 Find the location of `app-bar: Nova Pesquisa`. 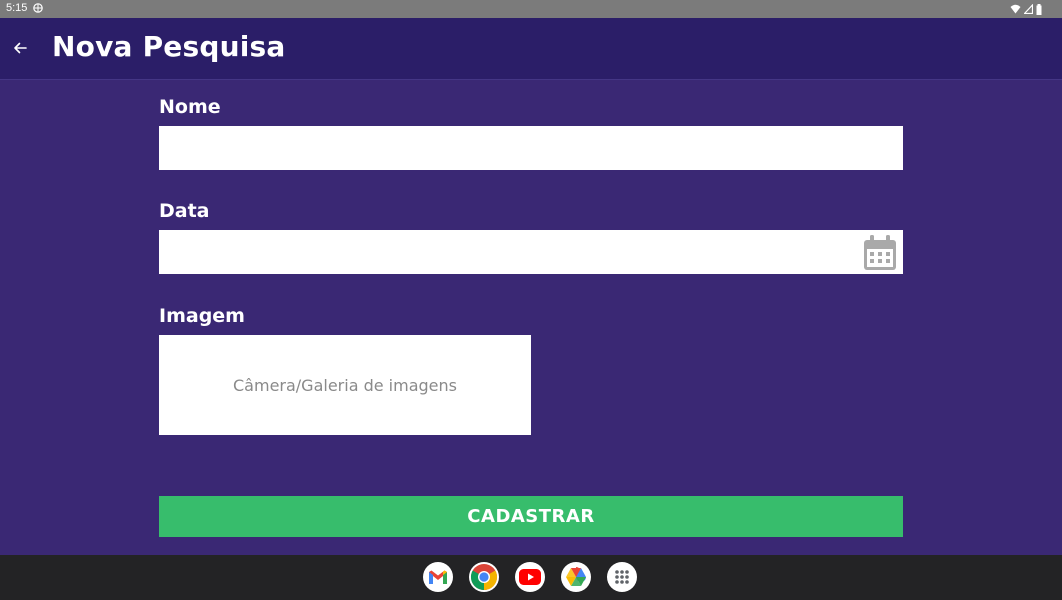

app-bar: Nova Pesquisa is located at coordinates (531, 49).